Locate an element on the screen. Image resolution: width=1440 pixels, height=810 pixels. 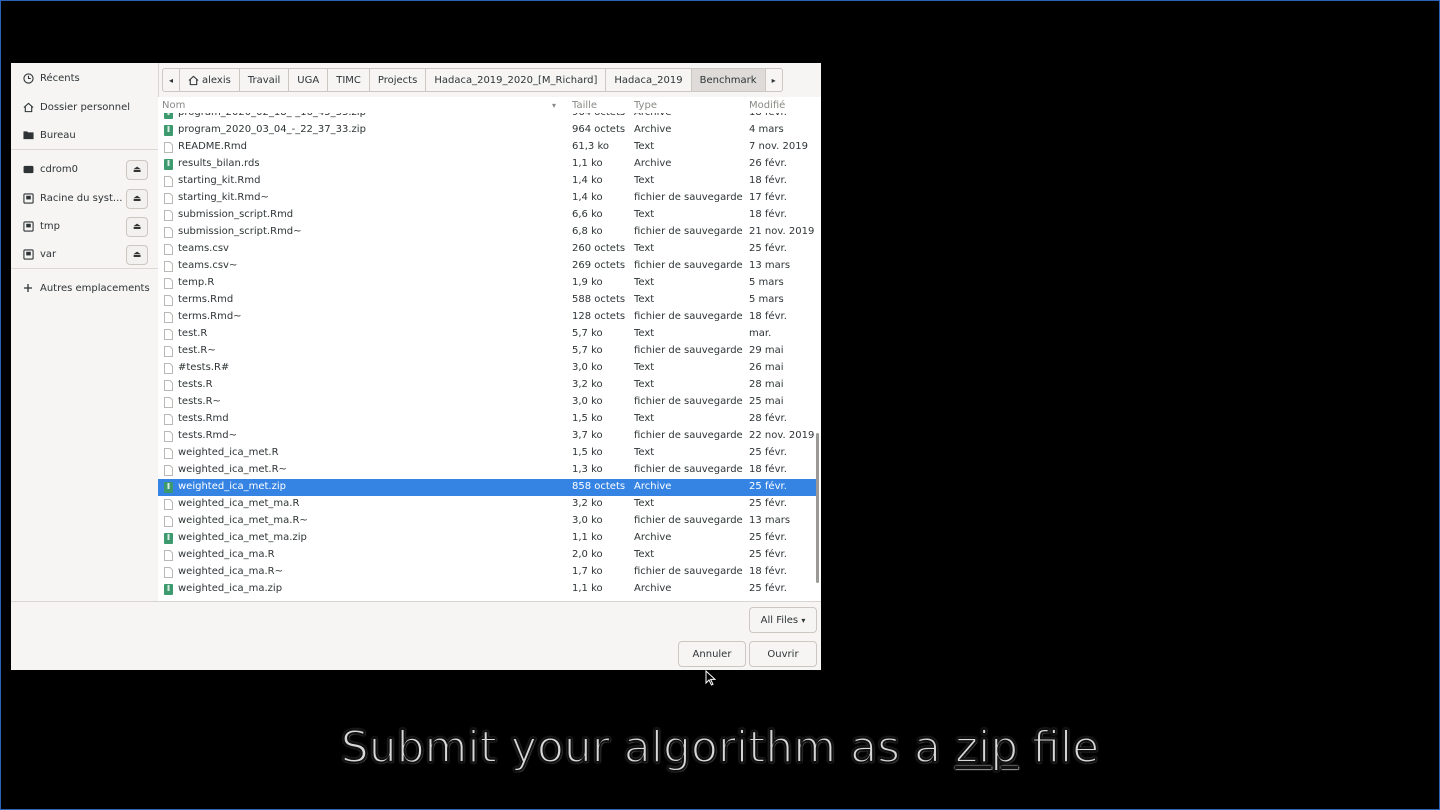
sidebar-item-6: var ⏏ is located at coordinates (84, 254).